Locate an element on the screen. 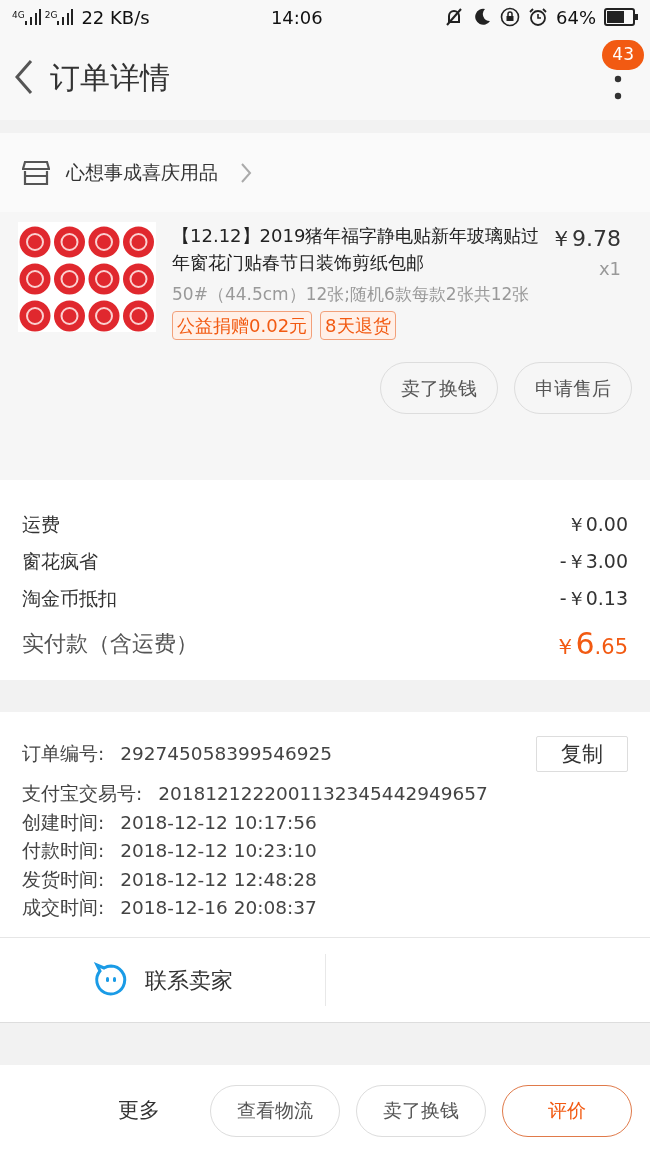 The width and height of the screenshot is (650, 1155). fee-label: 淘金币抵扣 is located at coordinates (69, 599).